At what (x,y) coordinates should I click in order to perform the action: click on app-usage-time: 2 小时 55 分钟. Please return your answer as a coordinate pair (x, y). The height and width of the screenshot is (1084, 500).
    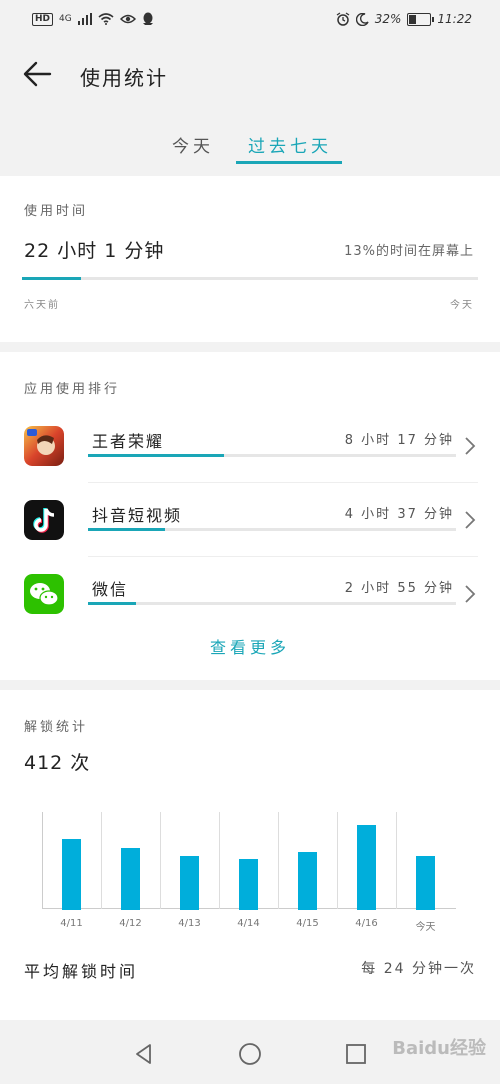
    Looking at the image, I should click on (399, 588).